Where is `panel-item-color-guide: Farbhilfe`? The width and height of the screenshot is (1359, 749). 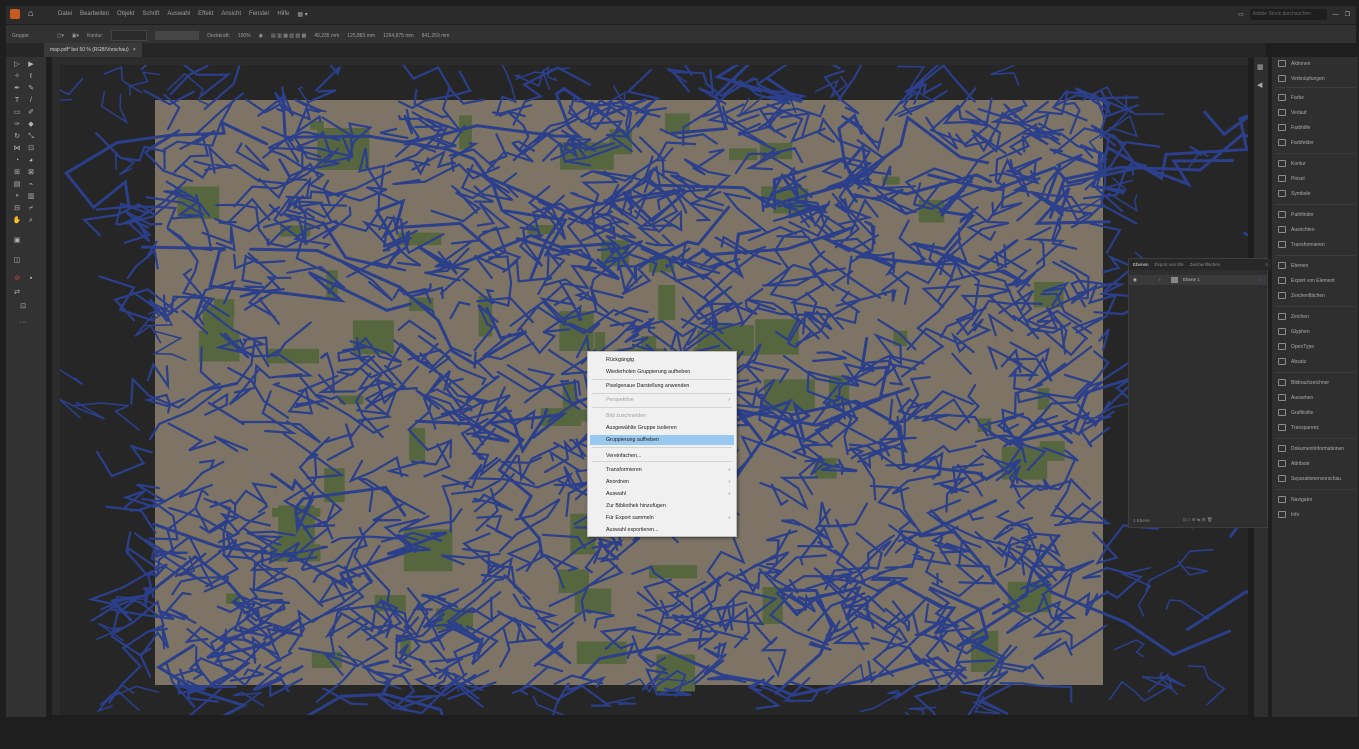 panel-item-color-guide: Farbhilfe is located at coordinates (1294, 127).